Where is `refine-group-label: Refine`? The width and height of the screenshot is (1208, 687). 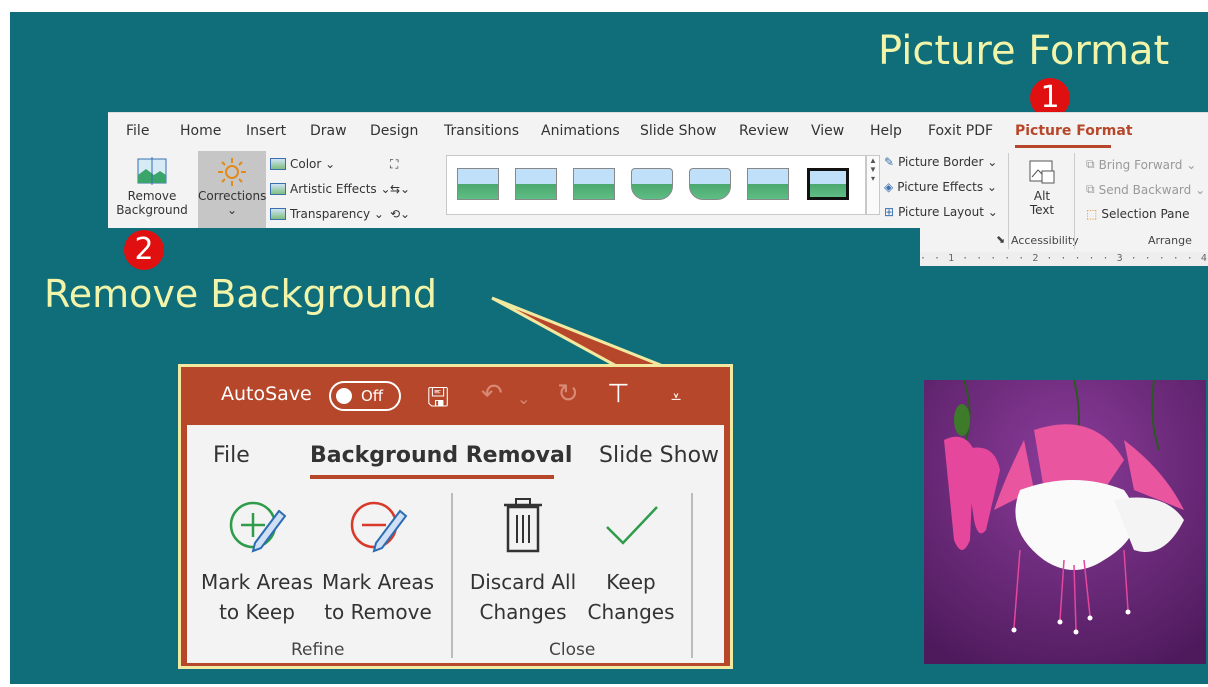 refine-group-label: Refine is located at coordinates (318, 650).